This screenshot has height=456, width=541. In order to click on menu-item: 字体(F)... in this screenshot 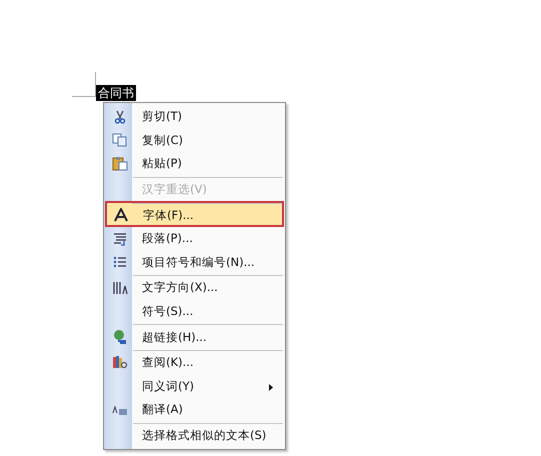, I will do `click(194, 214)`.